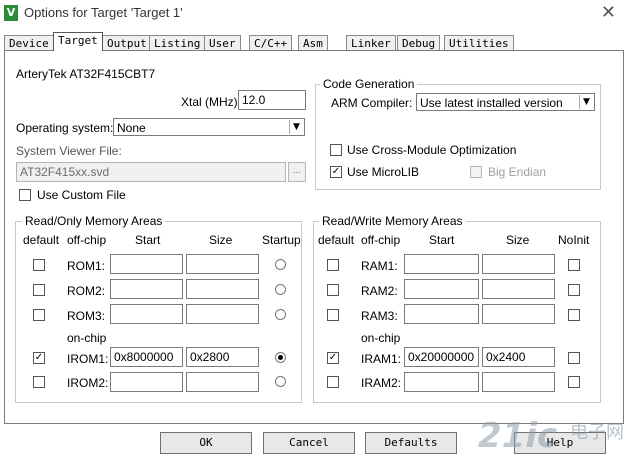 The width and height of the screenshot is (630, 463). Describe the element at coordinates (441, 382) in the screenshot. I see `iram2-start-input` at that location.